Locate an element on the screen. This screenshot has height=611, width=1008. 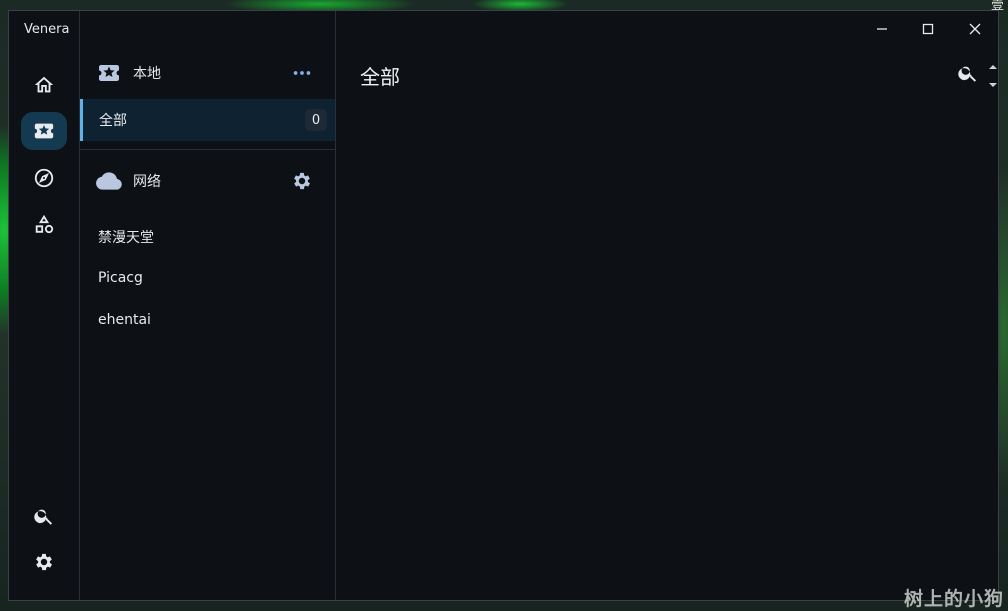
categories-icon is located at coordinates (44, 224).